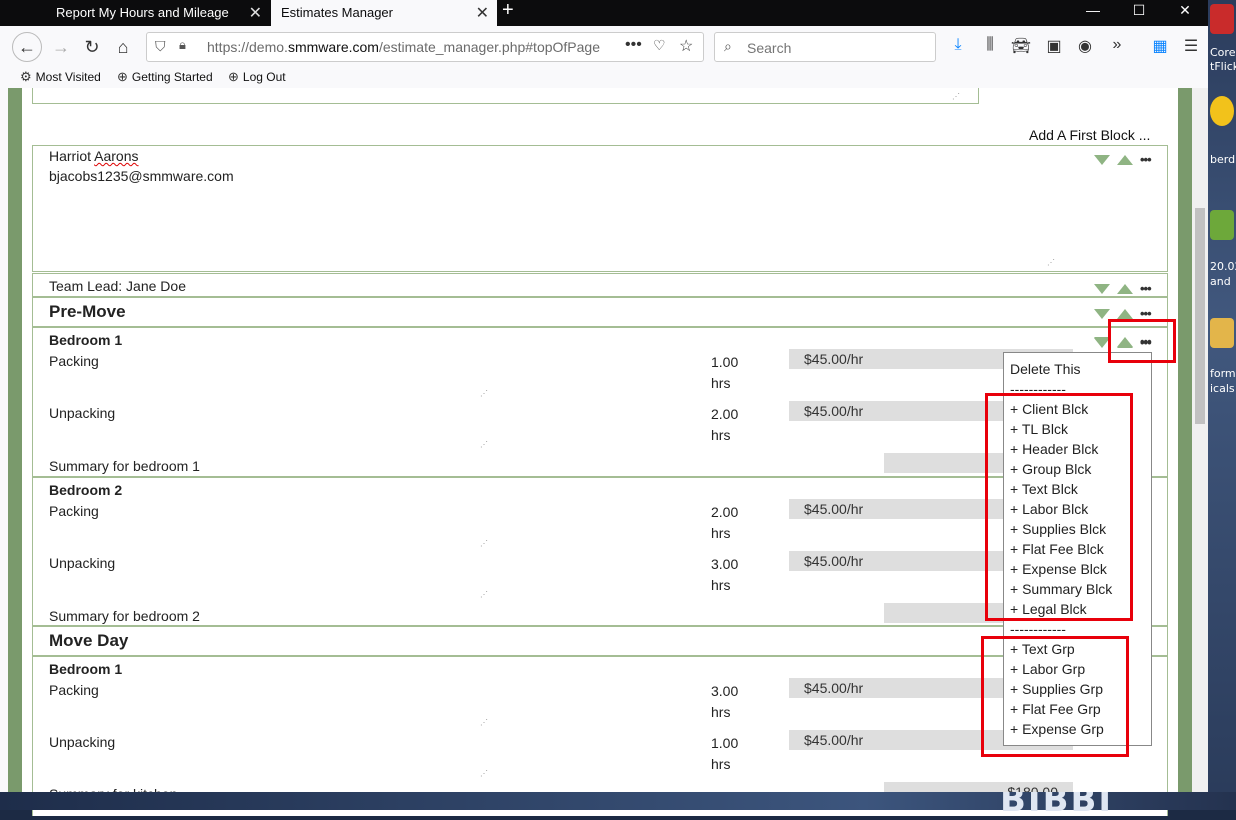 The width and height of the screenshot is (1236, 820). What do you see at coordinates (117, 286) in the screenshot?
I see `team-lead-text: Team Lead: Jane Doe` at bounding box center [117, 286].